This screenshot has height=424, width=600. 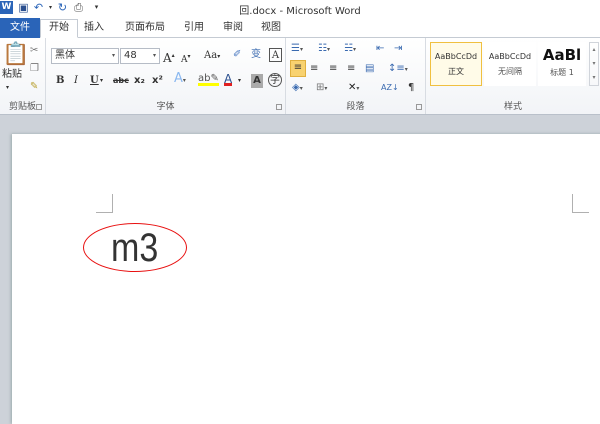 I want to click on tab-file: 文件, so click(x=20, y=28).